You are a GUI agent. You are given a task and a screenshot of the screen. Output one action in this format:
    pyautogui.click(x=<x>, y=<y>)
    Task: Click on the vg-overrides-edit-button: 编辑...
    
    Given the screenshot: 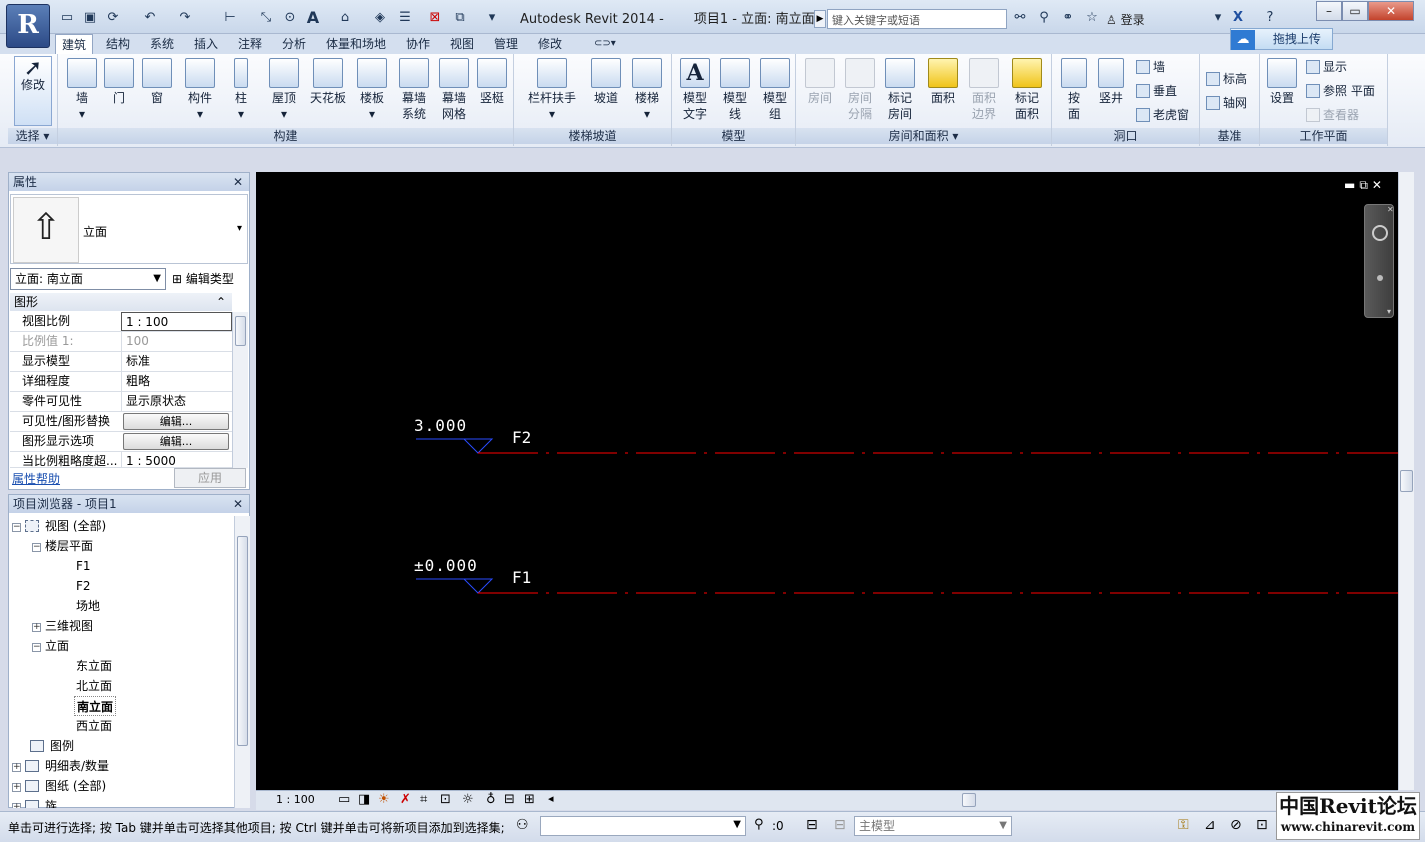 What is the action you would take?
    pyautogui.click(x=176, y=421)
    